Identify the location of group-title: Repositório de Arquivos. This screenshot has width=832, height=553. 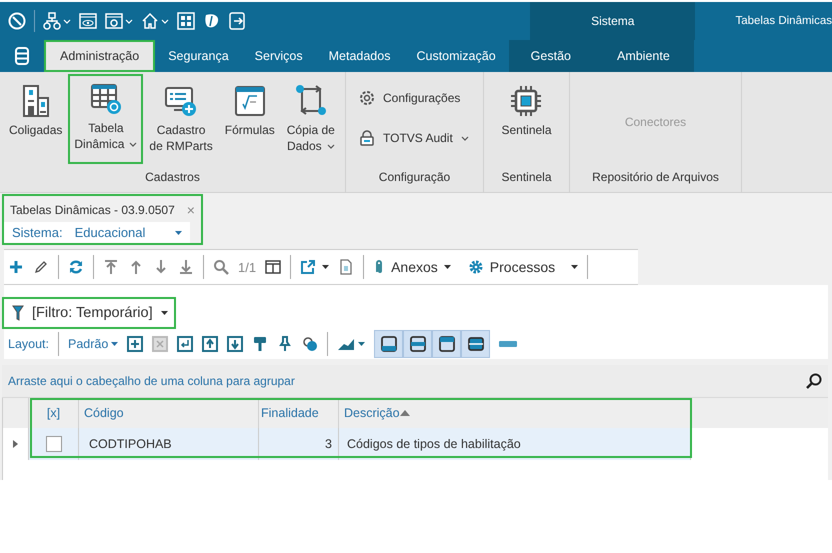
(655, 178).